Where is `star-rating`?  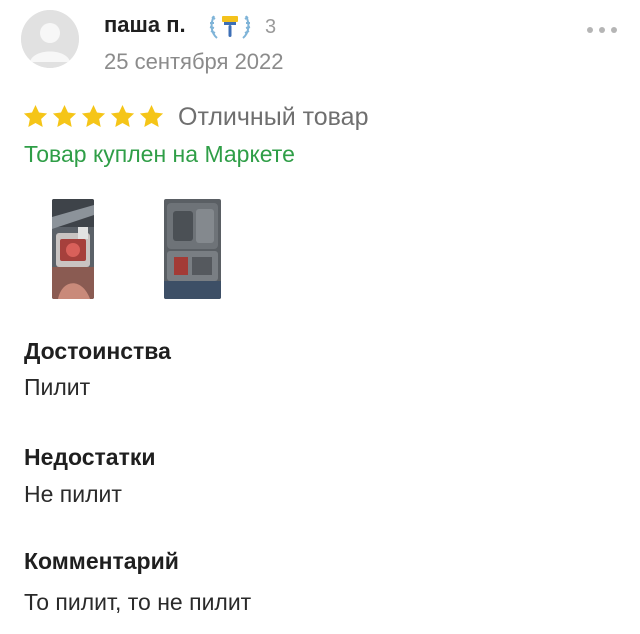
star-rating is located at coordinates (94, 116).